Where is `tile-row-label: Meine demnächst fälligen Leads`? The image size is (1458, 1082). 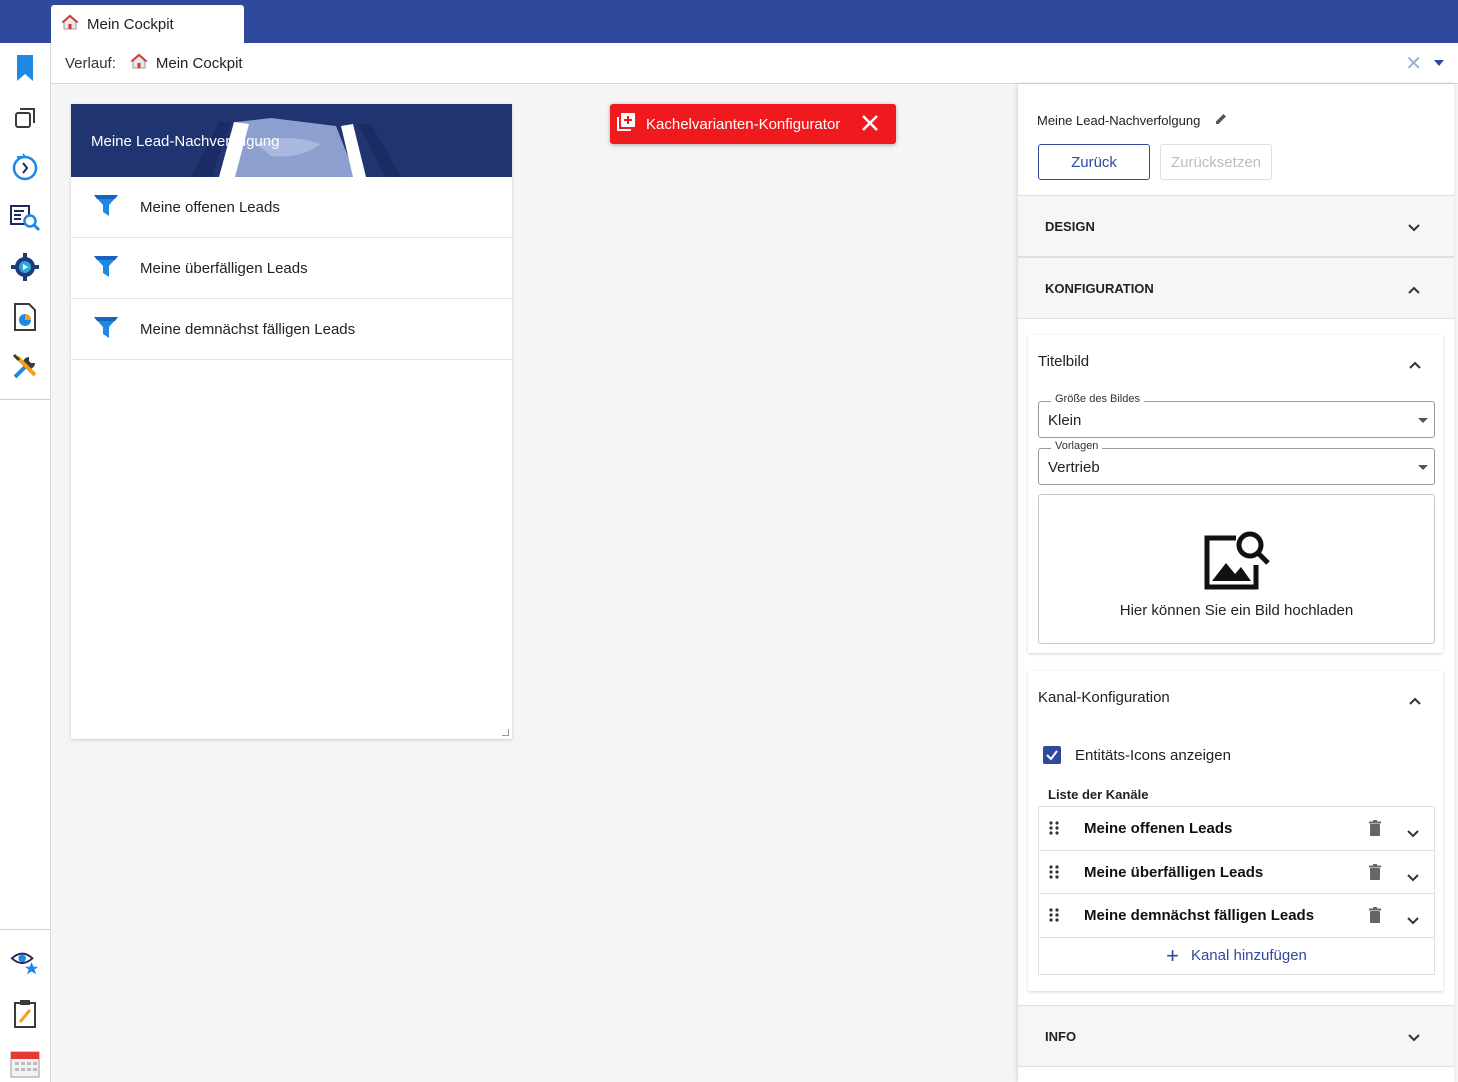
tile-row-label: Meine demnächst fälligen Leads is located at coordinates (248, 329).